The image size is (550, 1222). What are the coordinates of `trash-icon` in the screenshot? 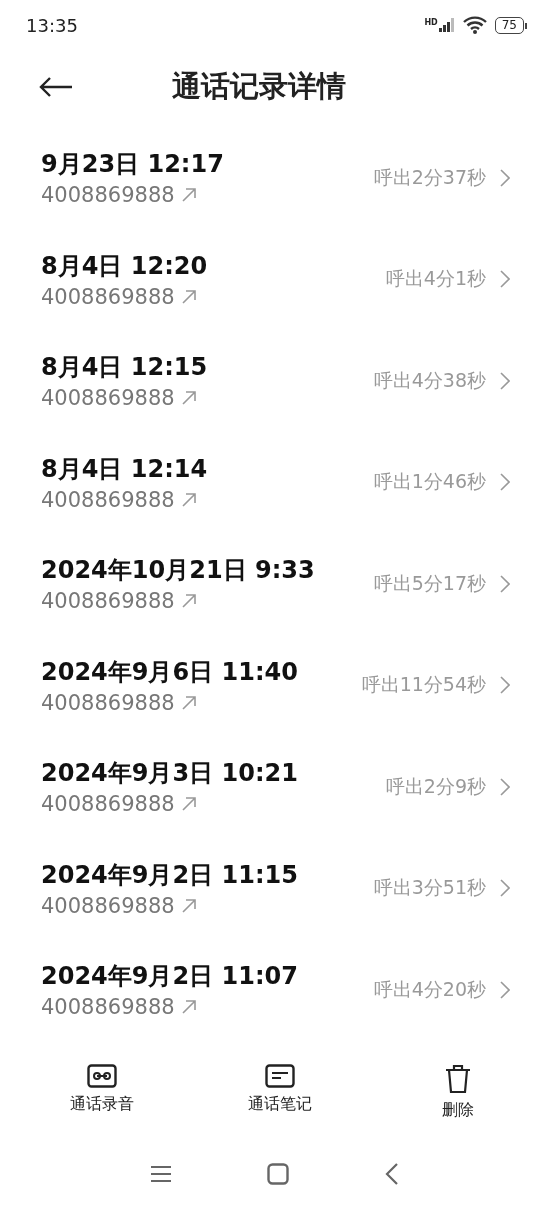 It's located at (458, 1078).